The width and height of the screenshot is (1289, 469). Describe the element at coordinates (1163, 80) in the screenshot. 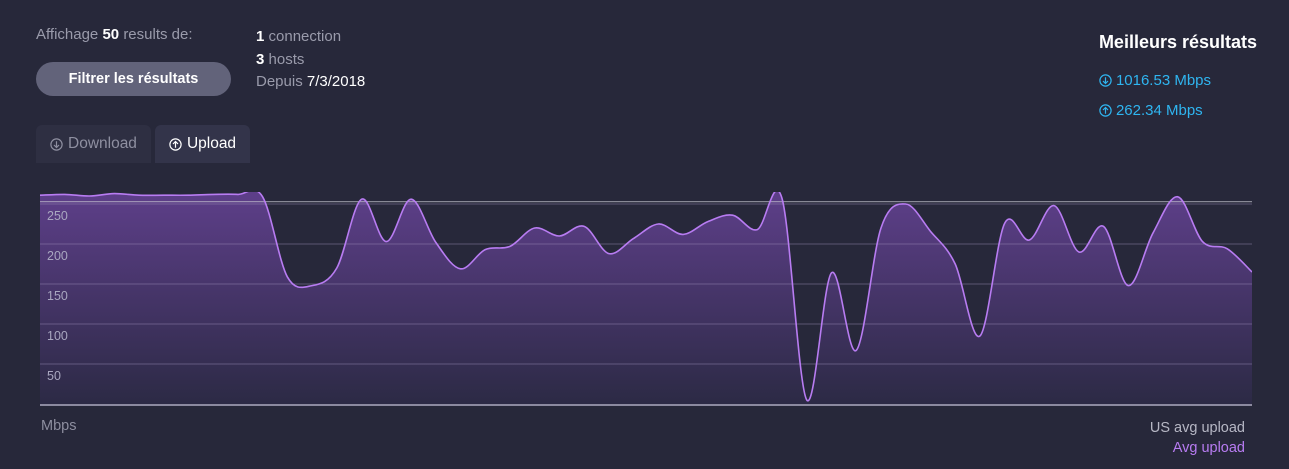

I see `best-download-value: 1016.53 Mbps` at that location.